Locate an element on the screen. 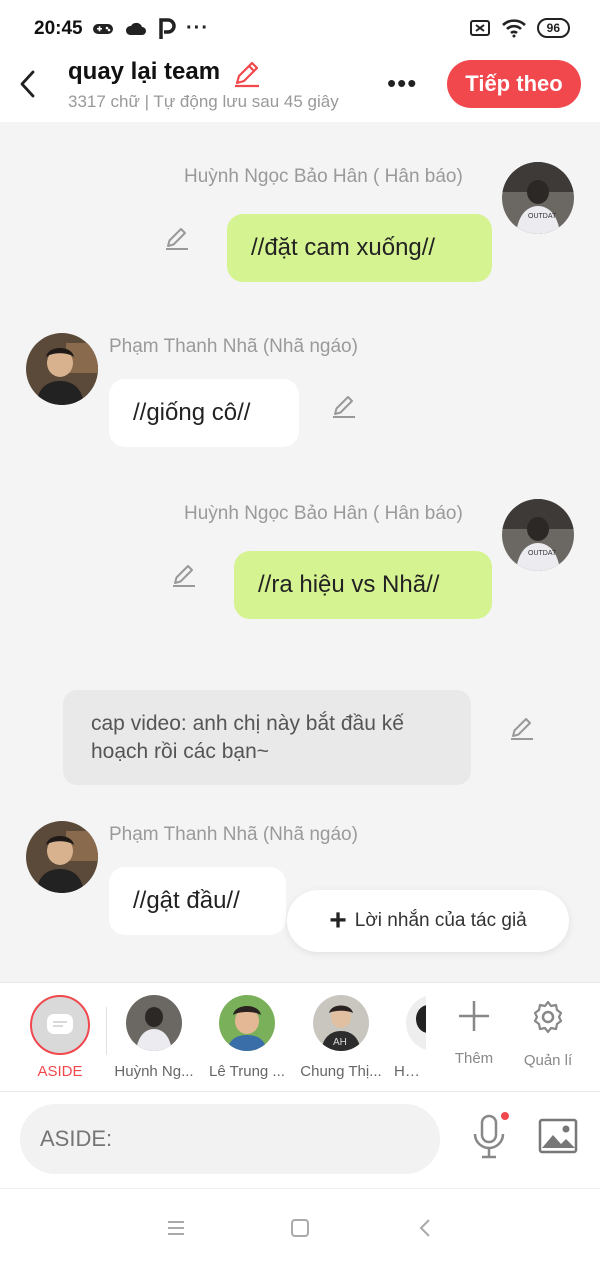 Image resolution: width=600 pixels, height=1267 pixels. page-title: quay lại team is located at coordinates (144, 71).